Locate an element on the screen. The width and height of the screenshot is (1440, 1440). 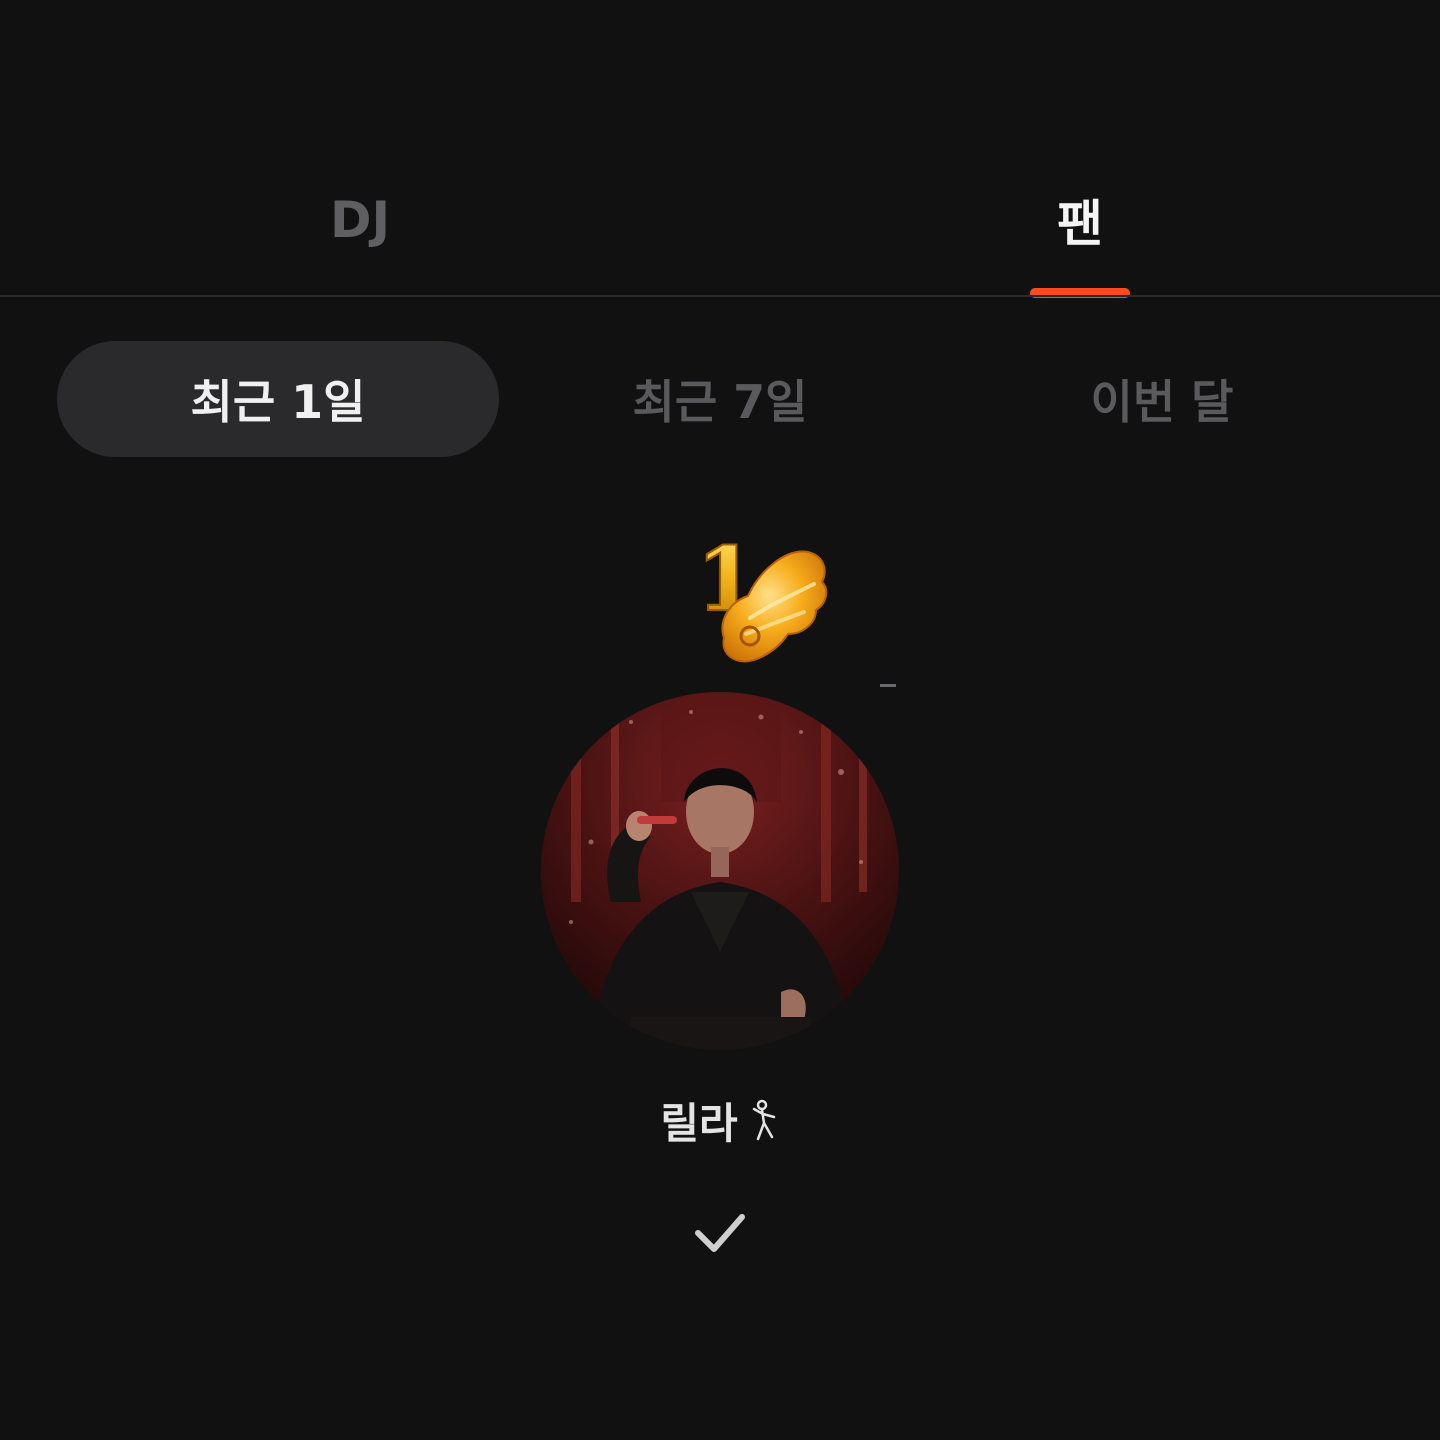
period-tab-this-month-label: 이번 달 is located at coordinates (1162, 402).